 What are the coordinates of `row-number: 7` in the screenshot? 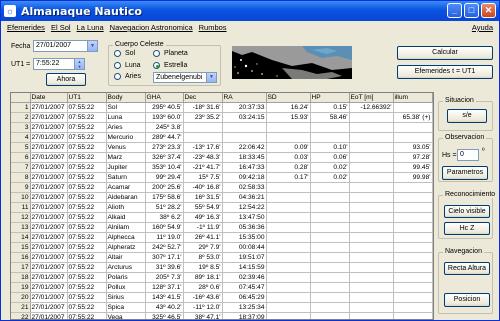 It's located at (21, 168).